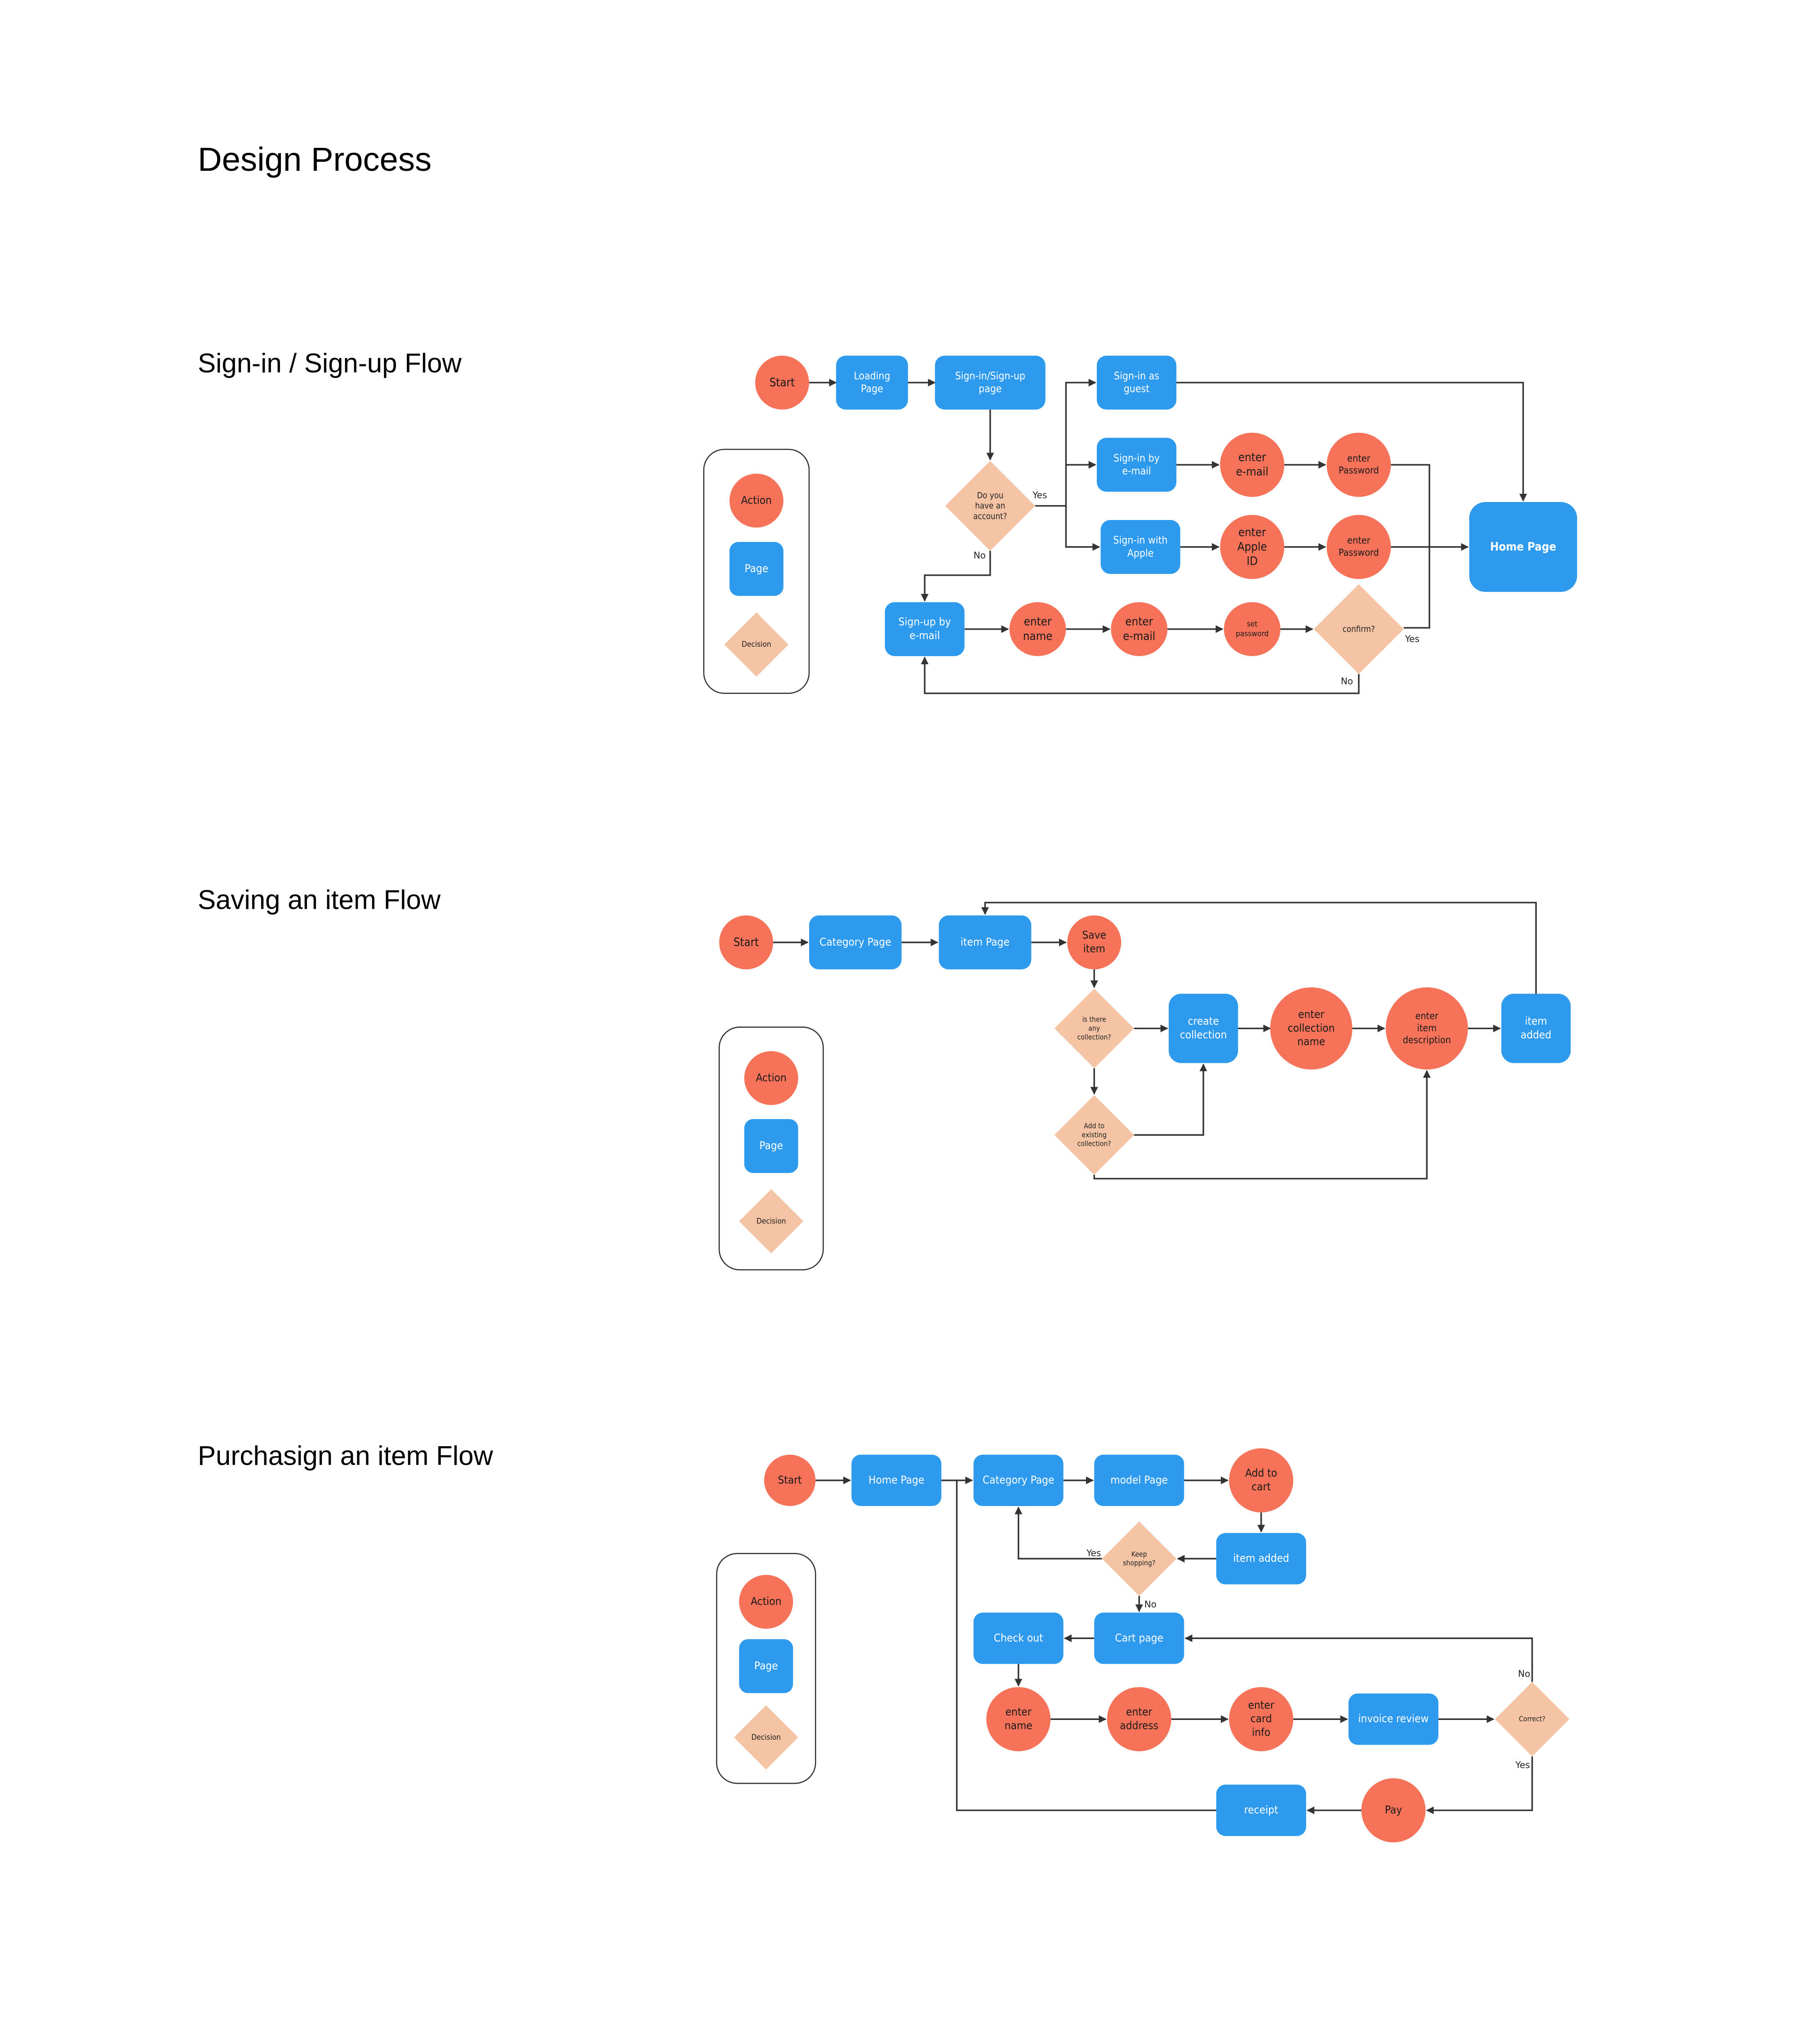  I want to click on purchase-node-checkout: Check out, so click(1018, 1638).